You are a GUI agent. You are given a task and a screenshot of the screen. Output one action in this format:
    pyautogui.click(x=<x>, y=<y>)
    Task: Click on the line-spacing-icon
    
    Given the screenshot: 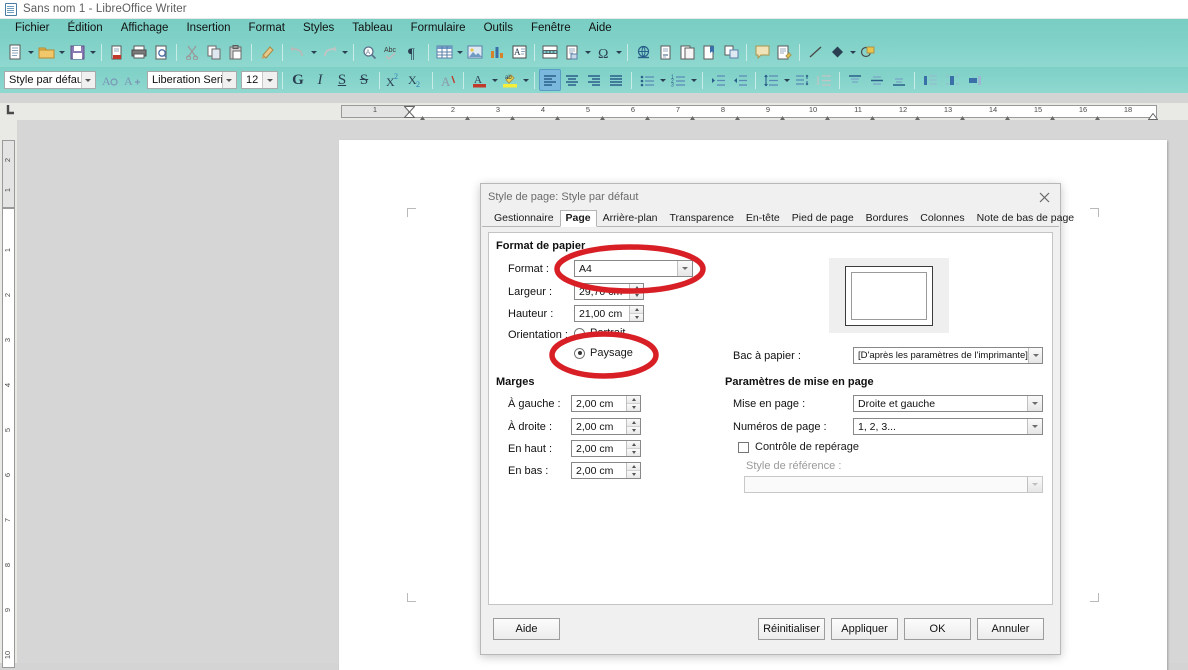 What is the action you would take?
    pyautogui.click(x=771, y=80)
    